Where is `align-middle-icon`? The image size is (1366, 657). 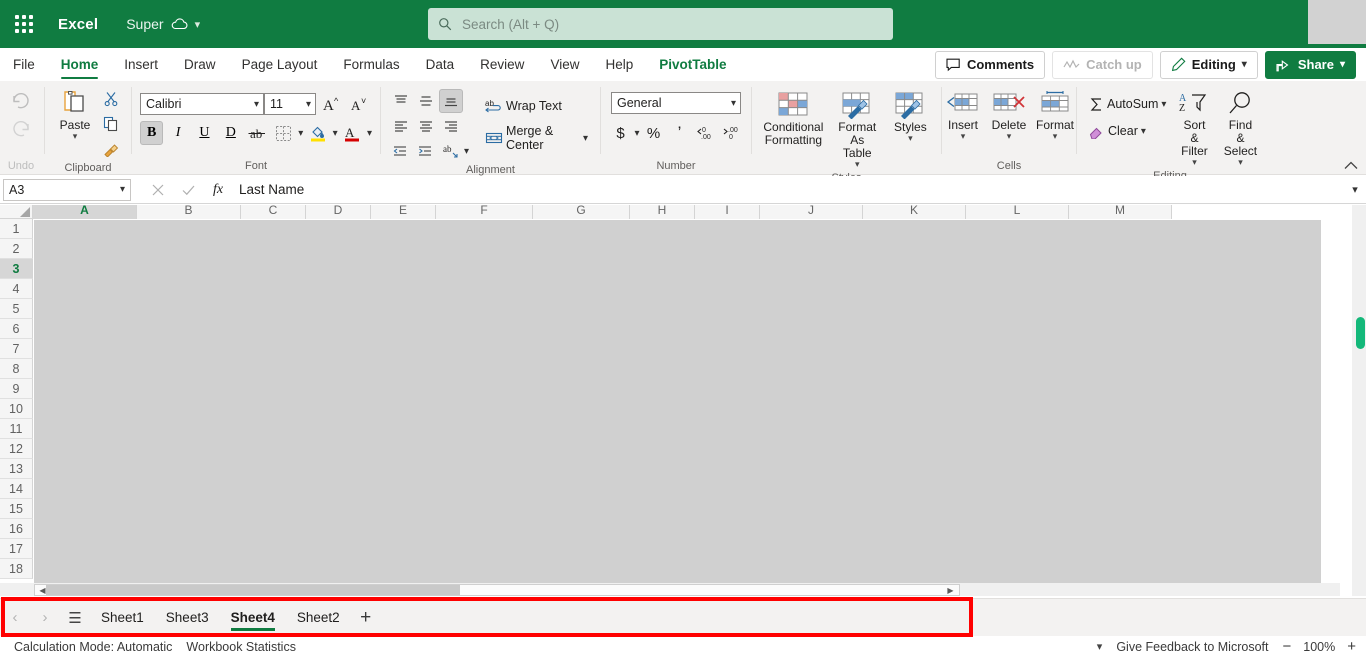 align-middle-icon is located at coordinates (426, 101).